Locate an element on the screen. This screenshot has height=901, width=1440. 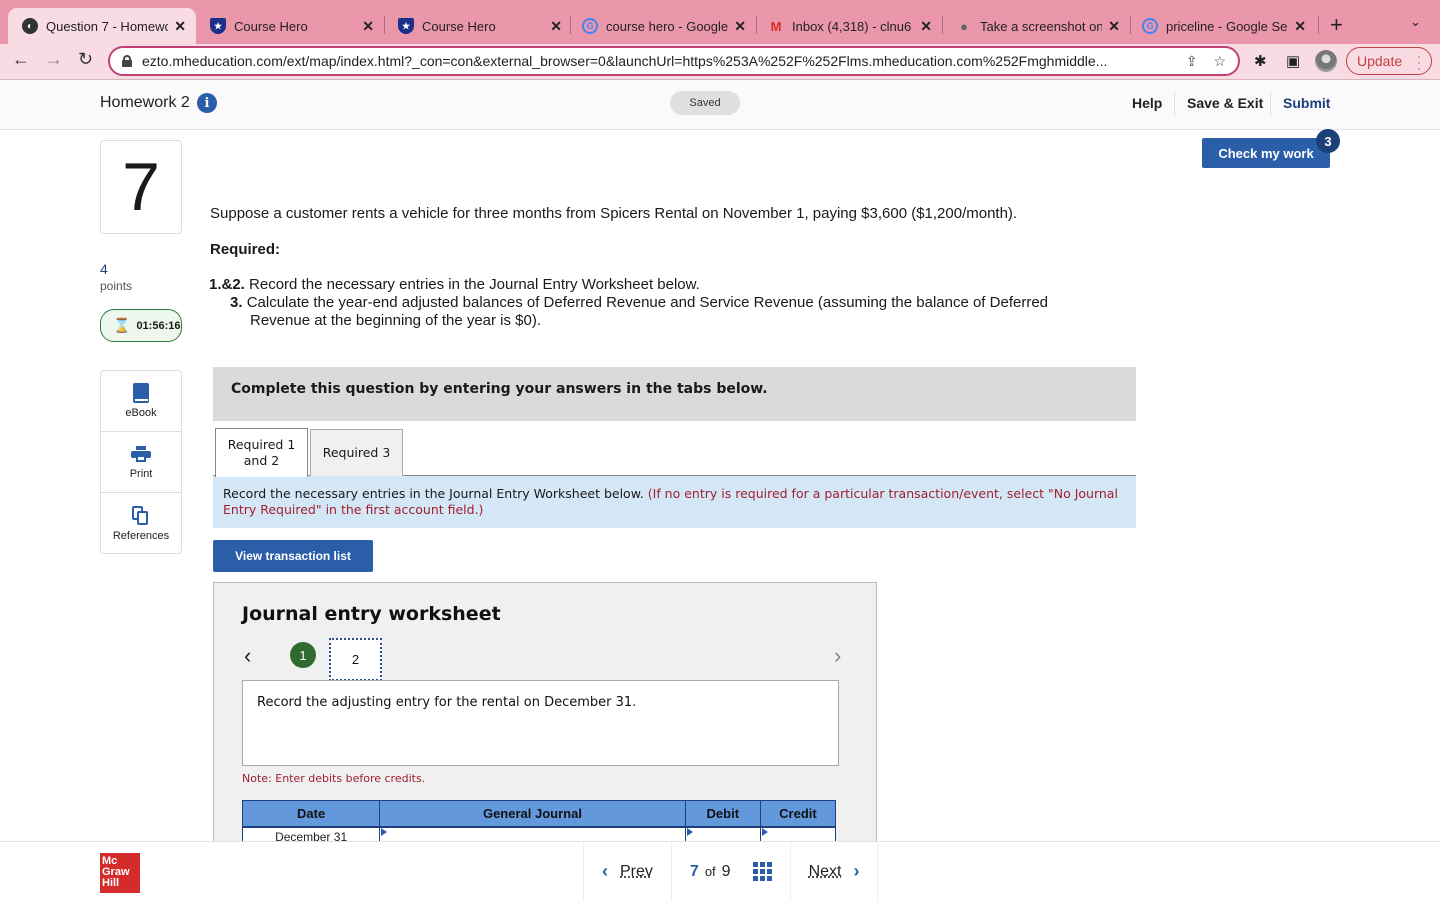
tab-search-chevron-icon: ⌄ is located at coordinates (1415, 22).